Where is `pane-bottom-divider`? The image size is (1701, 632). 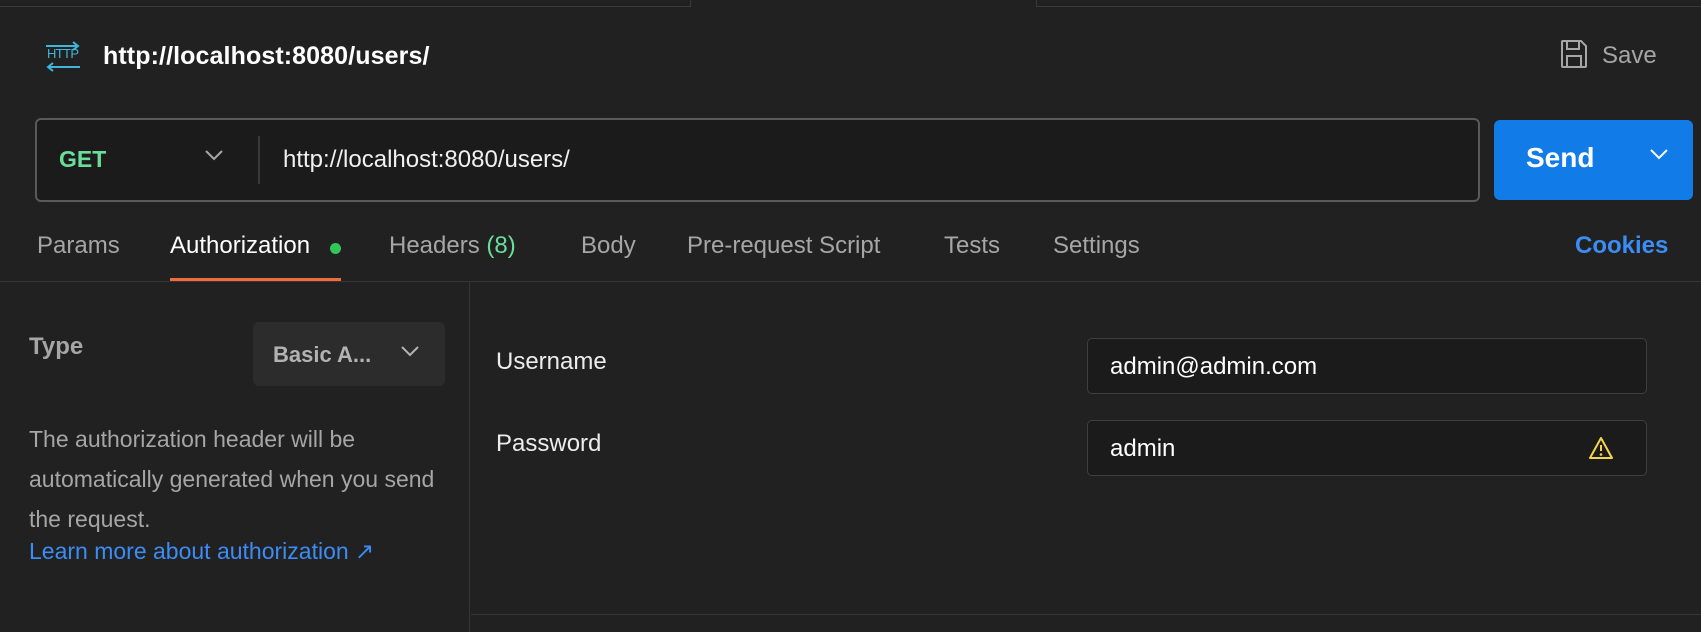 pane-bottom-divider is located at coordinates (1086, 614).